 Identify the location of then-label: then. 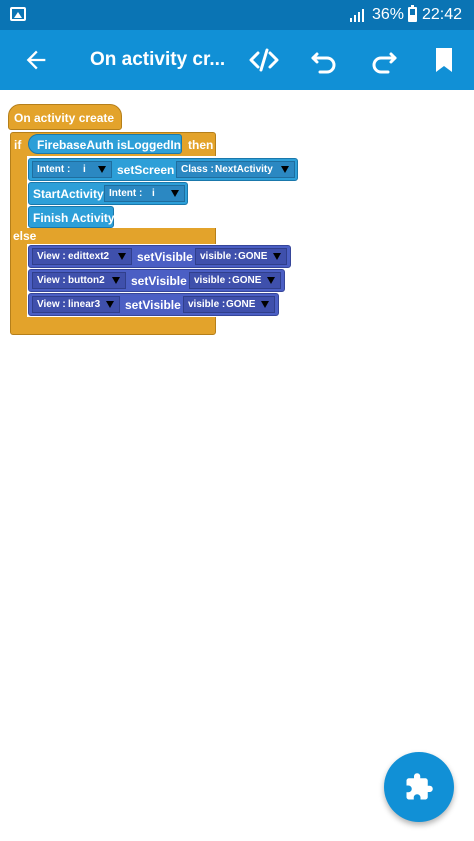
(201, 145).